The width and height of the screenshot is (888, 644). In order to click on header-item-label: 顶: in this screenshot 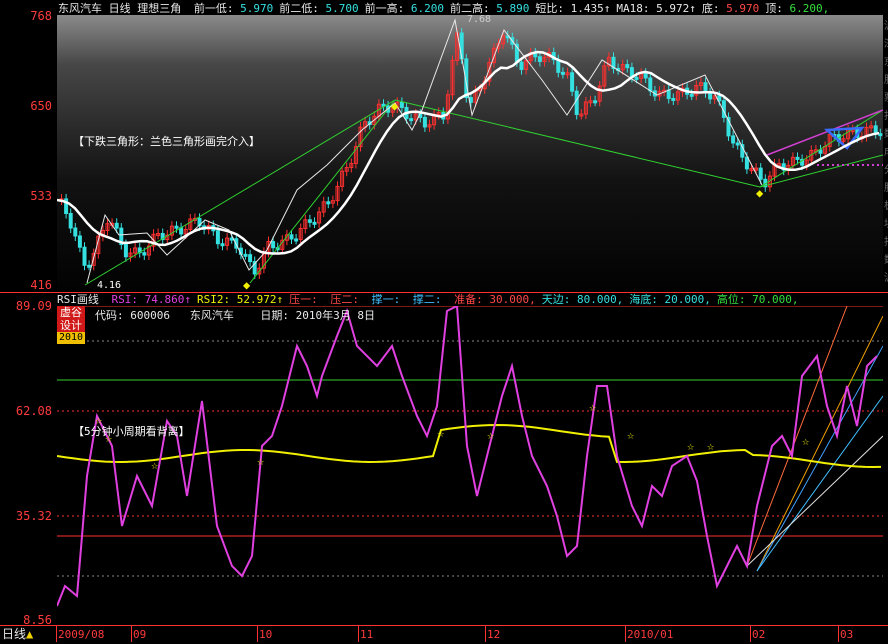, I will do `click(774, 8)`.